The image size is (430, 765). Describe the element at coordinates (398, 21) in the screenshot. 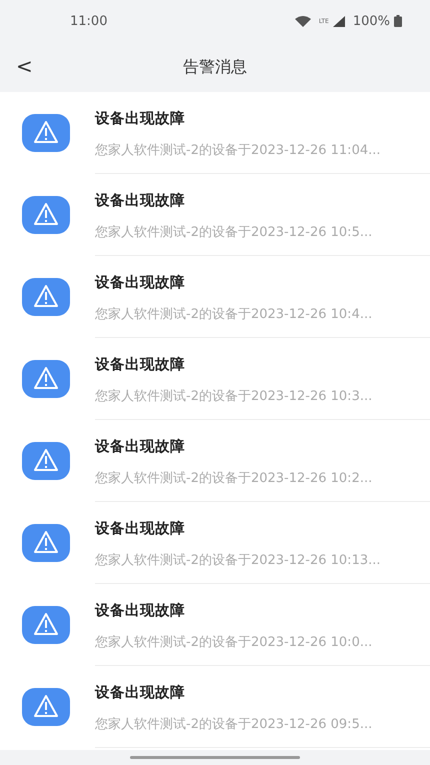

I see `battery-icon` at that location.